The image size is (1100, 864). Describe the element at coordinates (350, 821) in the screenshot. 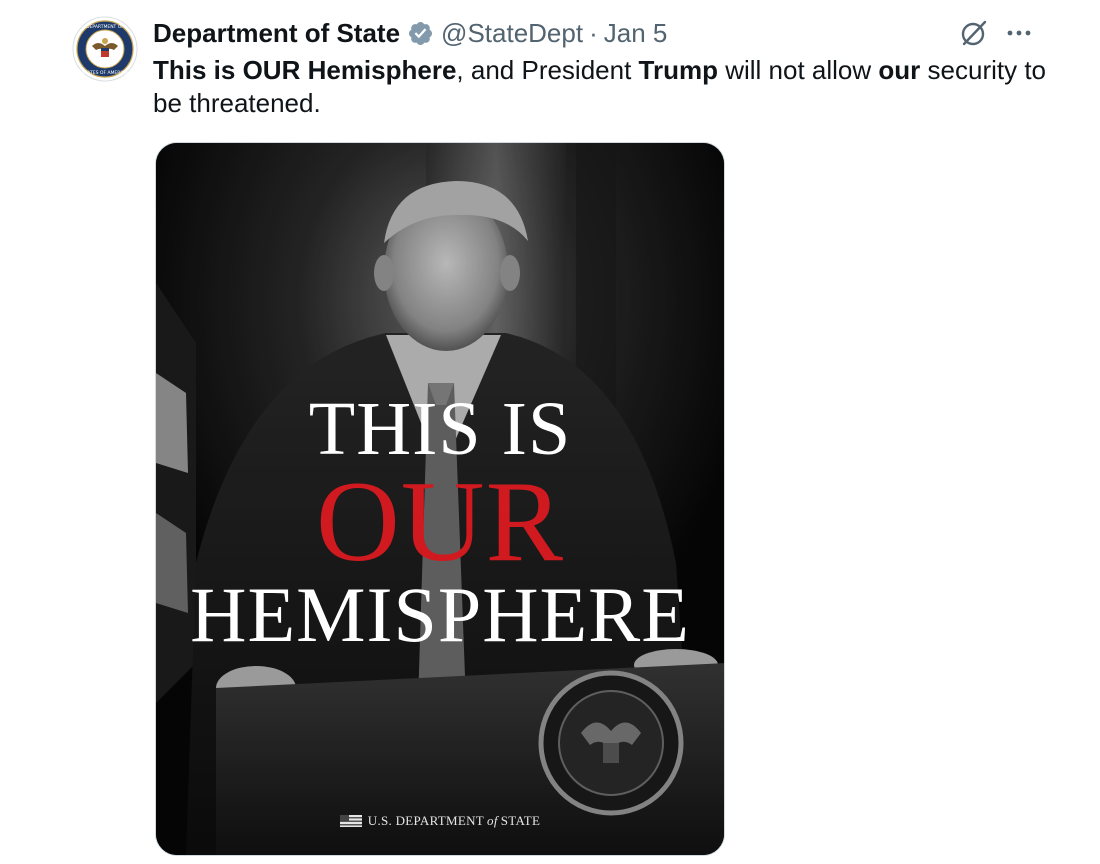

I see `flag-icon` at that location.